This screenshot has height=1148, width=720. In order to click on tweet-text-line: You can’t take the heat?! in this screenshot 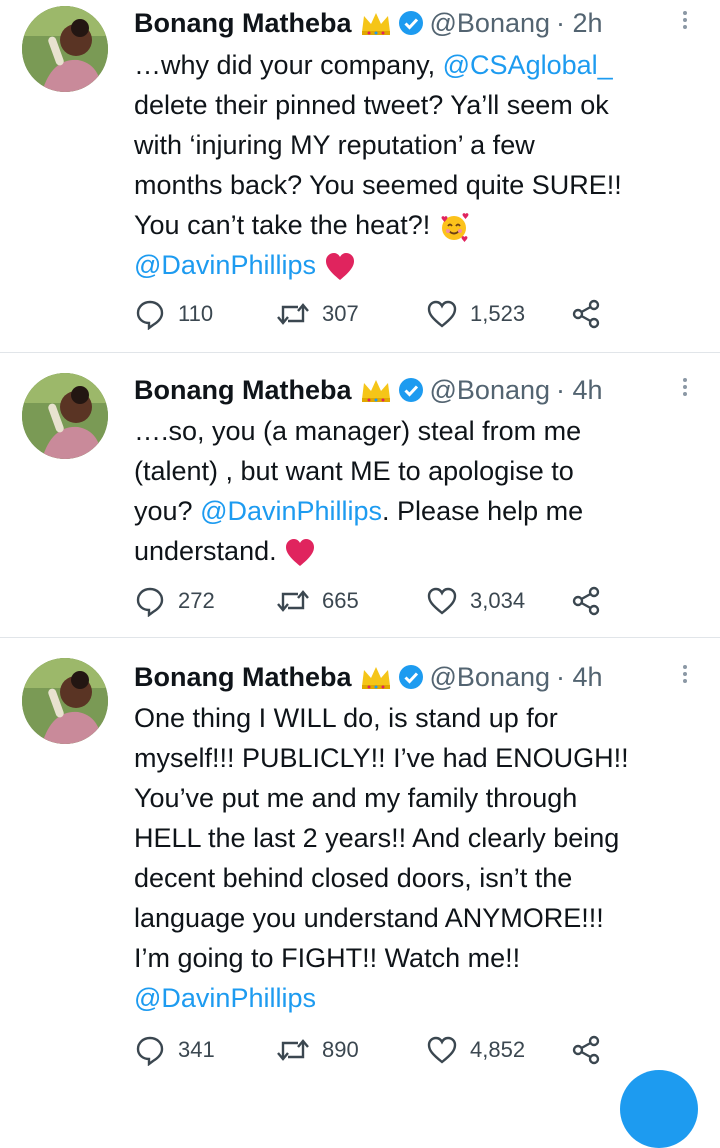, I will do `click(419, 225)`.